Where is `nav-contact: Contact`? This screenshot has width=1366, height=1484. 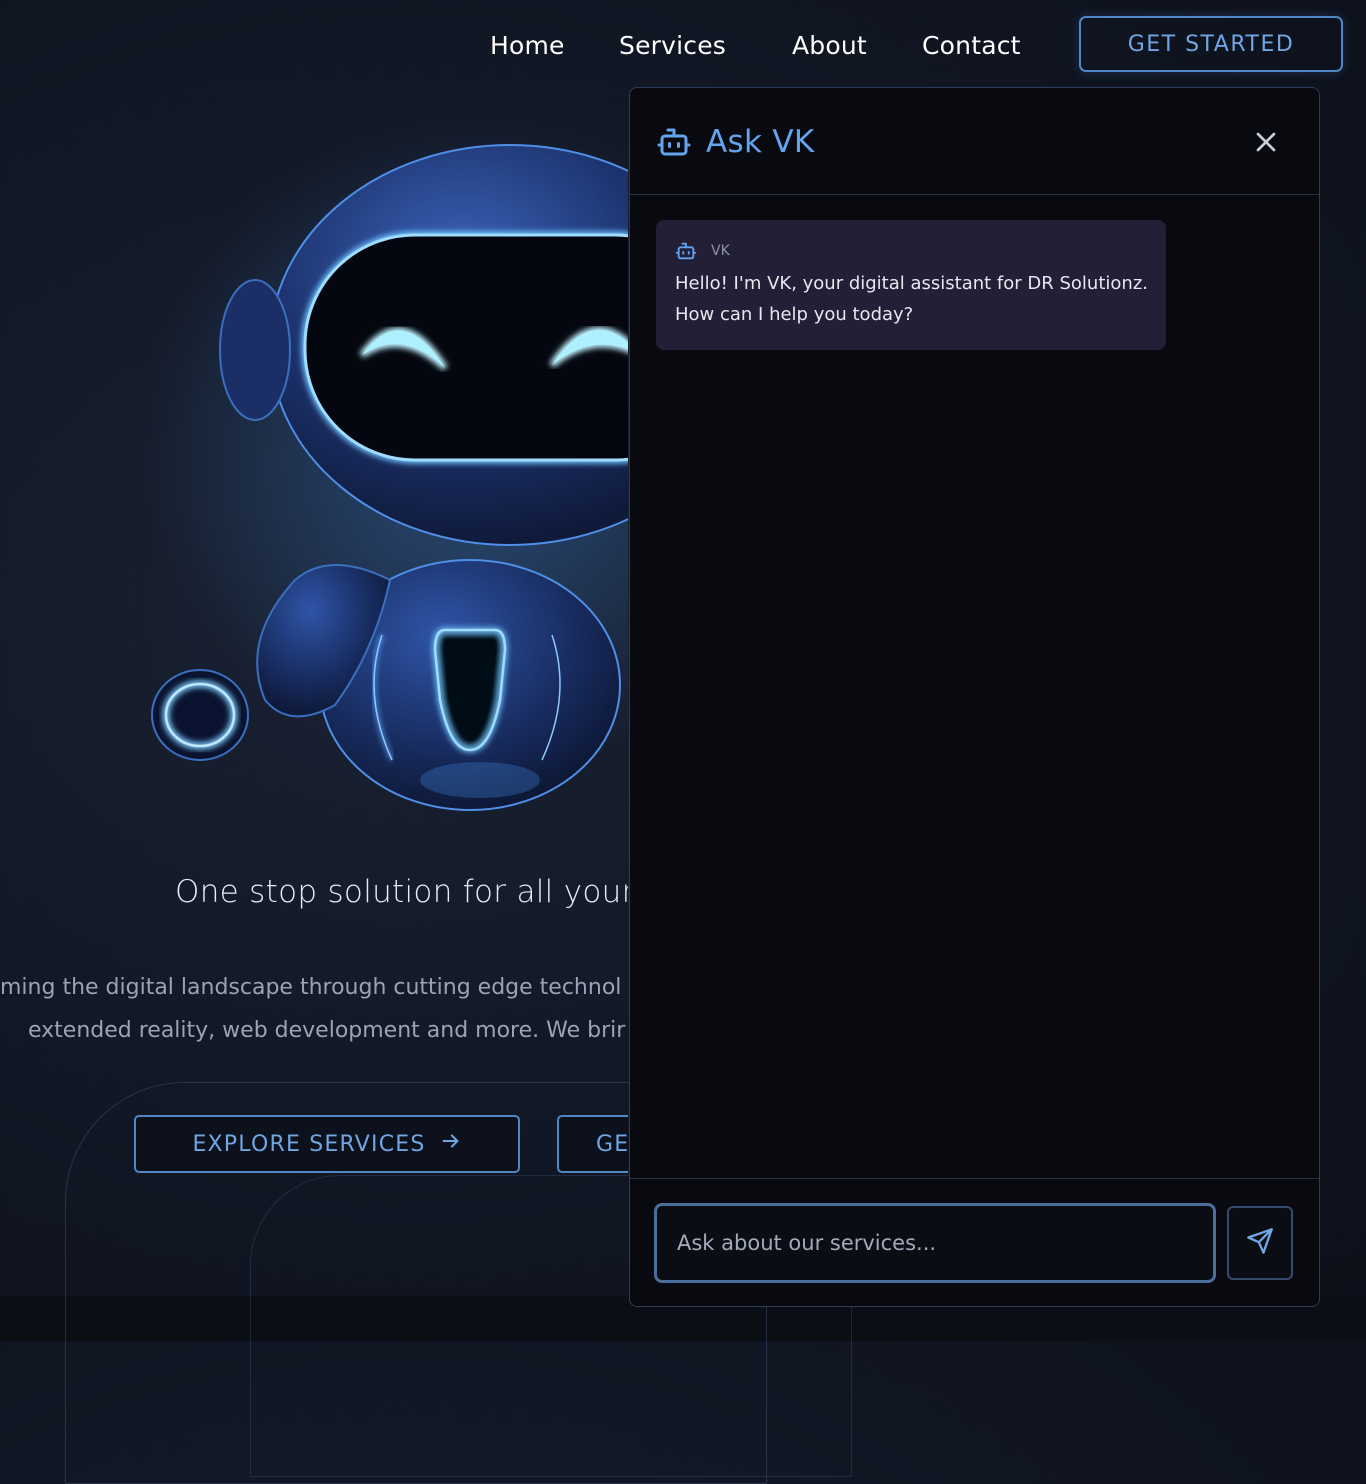 nav-contact: Contact is located at coordinates (971, 46).